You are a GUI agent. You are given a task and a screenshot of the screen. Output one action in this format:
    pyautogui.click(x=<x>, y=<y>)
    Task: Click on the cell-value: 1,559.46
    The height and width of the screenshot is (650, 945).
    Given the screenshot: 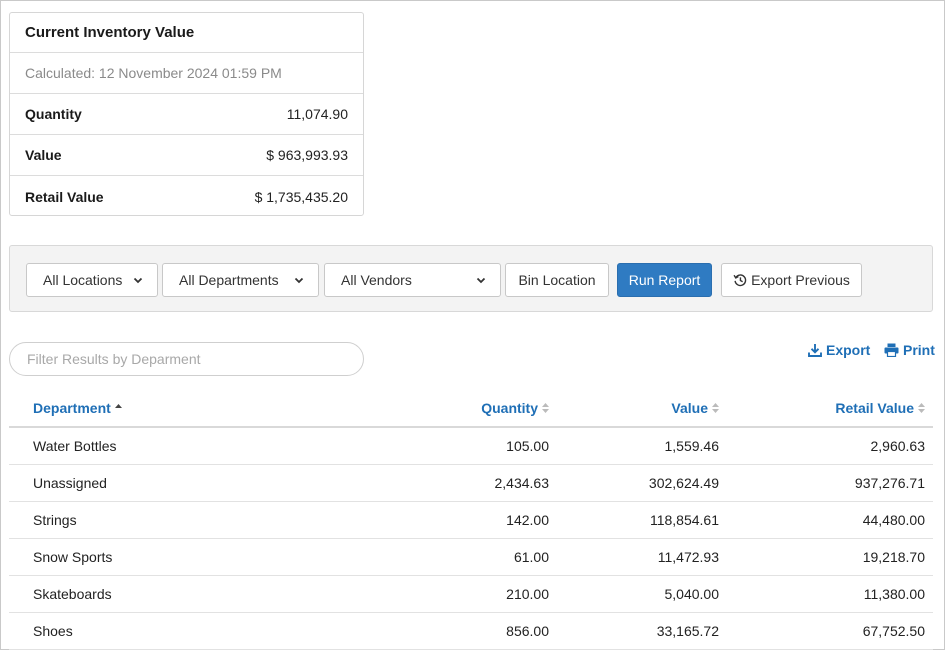 What is the action you would take?
    pyautogui.click(x=692, y=446)
    